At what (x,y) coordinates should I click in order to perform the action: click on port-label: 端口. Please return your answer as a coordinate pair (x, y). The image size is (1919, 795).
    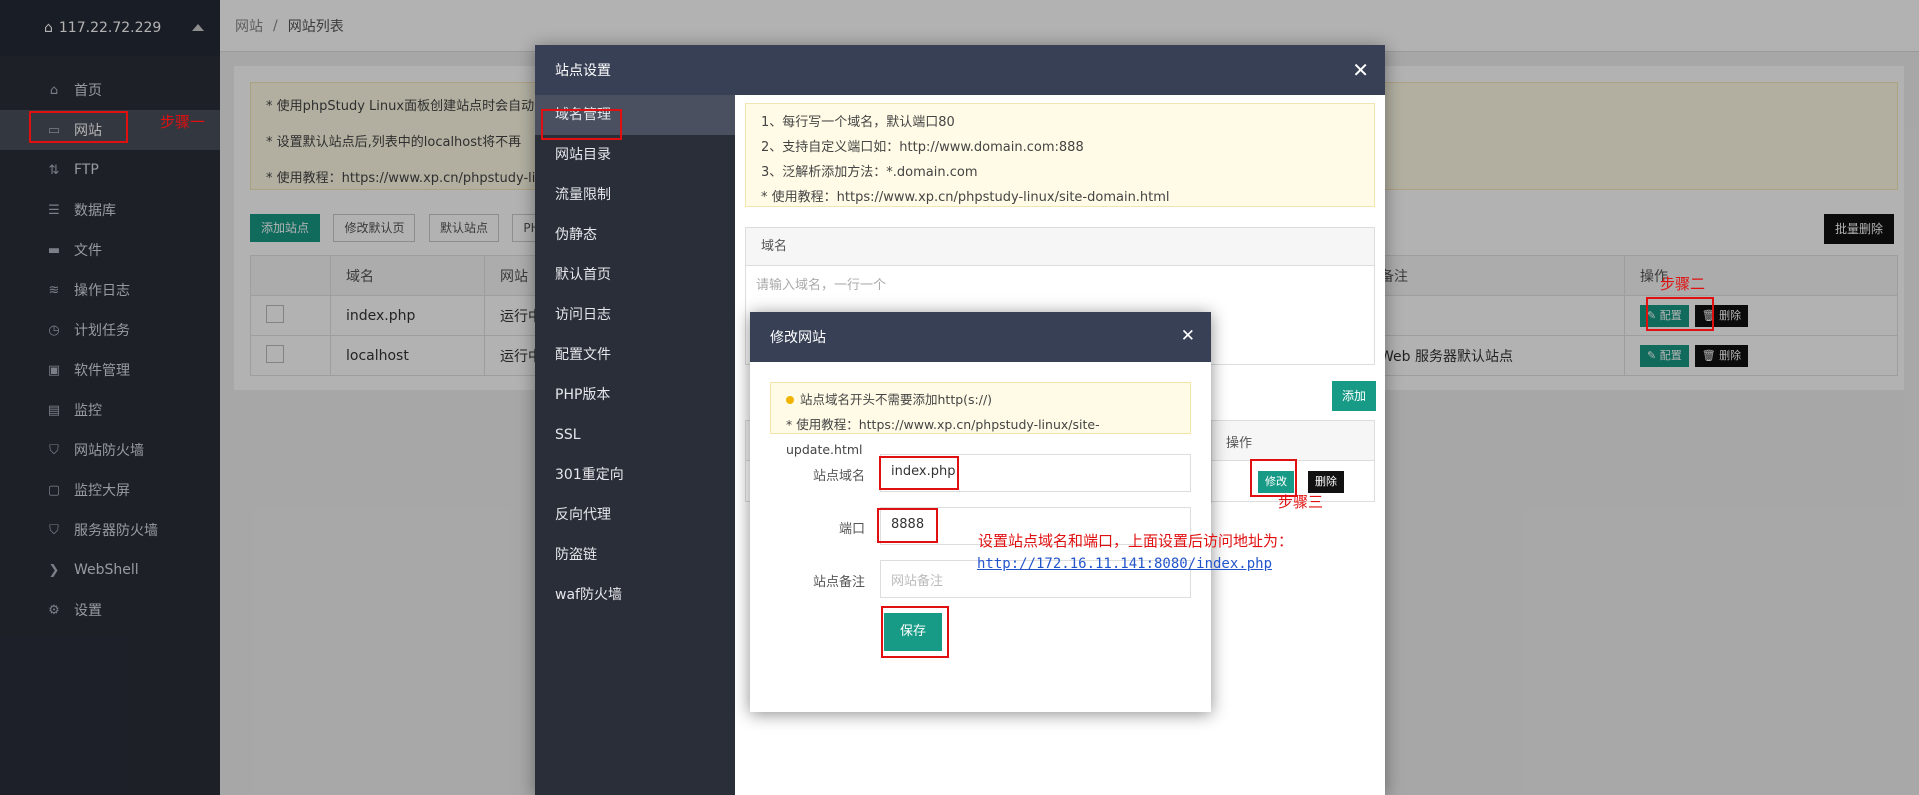
    Looking at the image, I should click on (851, 529).